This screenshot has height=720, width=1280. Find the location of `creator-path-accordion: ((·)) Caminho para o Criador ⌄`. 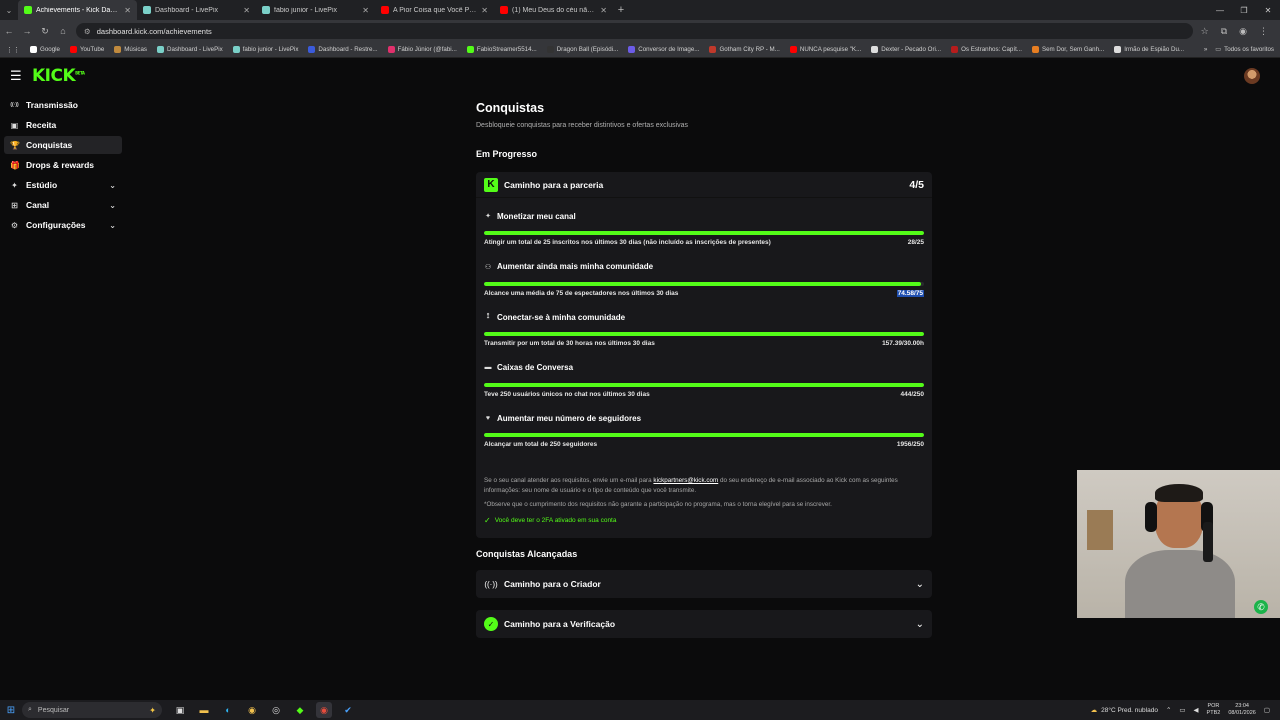

creator-path-accordion: ((·)) Caminho para o Criador ⌄ is located at coordinates (704, 584).